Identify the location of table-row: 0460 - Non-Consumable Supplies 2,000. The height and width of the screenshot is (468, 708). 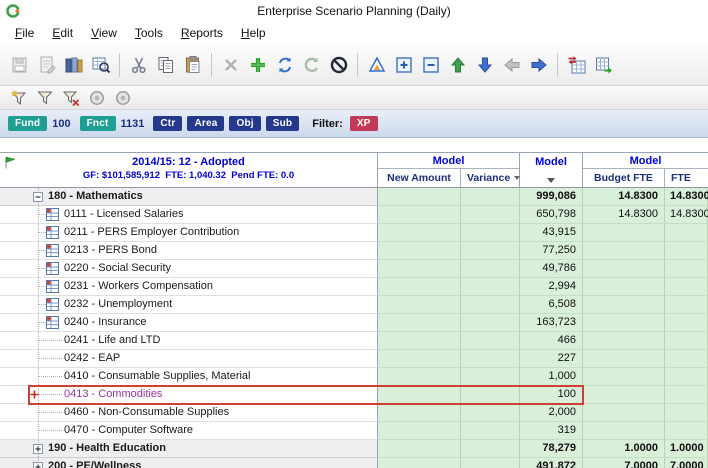
(354, 413).